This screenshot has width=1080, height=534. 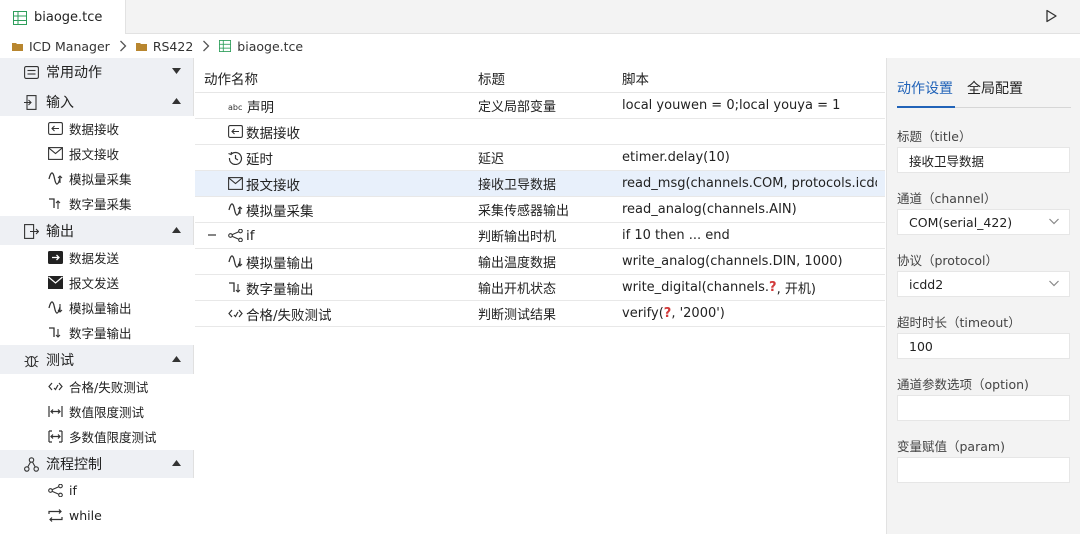 I want to click on row-title: 延迟, so click(x=491, y=159).